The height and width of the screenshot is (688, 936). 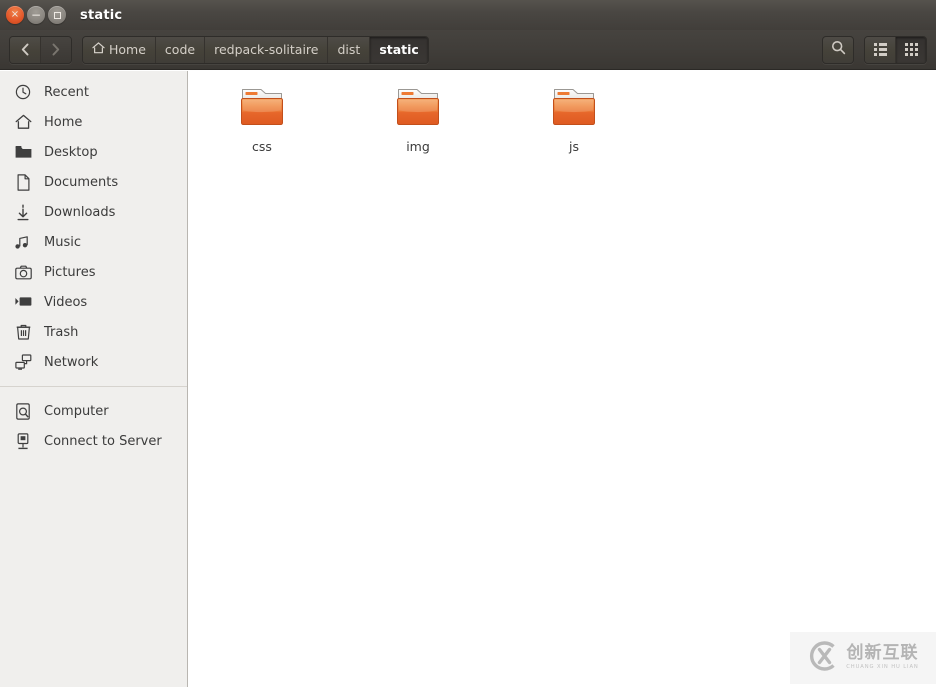 I want to click on breadcrumb-item-dist: dist, so click(x=348, y=49).